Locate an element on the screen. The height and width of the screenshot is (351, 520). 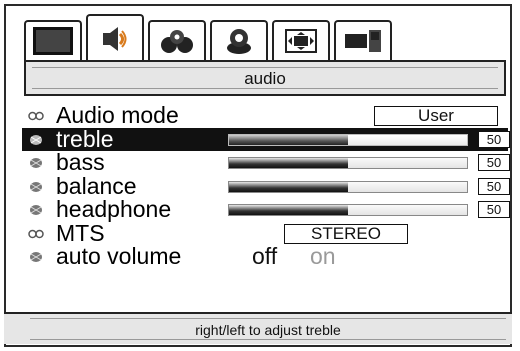
bass-value: 50 is located at coordinates (494, 162).